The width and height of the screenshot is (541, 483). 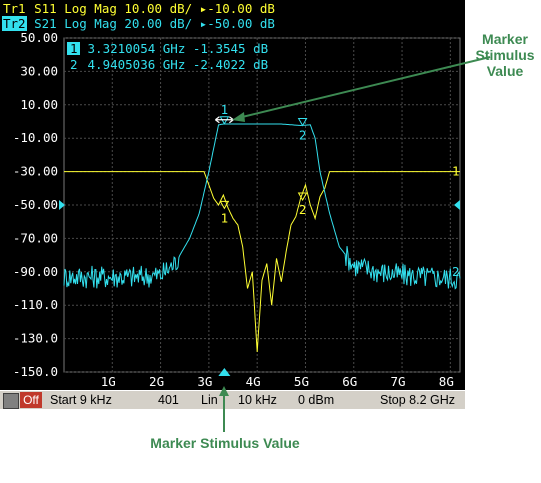 I want to click on trace2-tag: Tr2, so click(x=14, y=23).